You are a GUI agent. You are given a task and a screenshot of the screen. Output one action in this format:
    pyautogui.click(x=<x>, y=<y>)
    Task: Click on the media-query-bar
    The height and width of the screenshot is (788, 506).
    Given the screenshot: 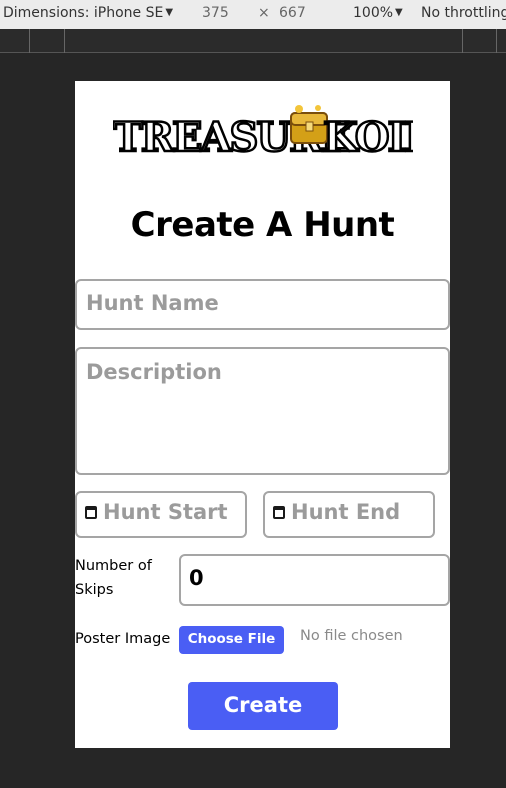 What is the action you would take?
    pyautogui.click(x=253, y=41)
    